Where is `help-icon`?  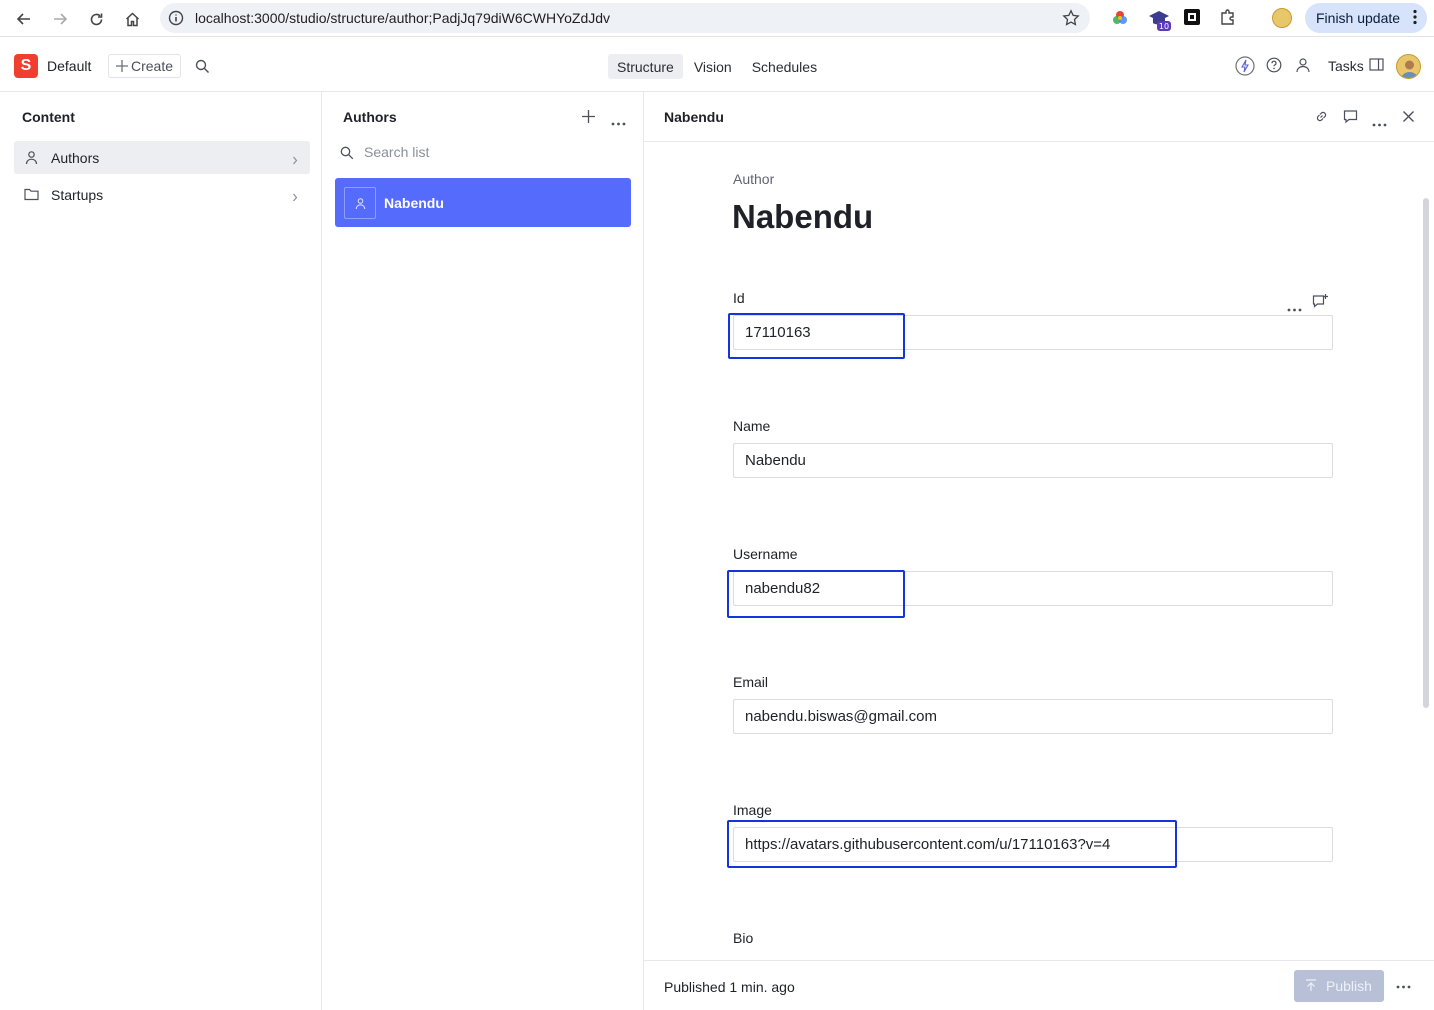 help-icon is located at coordinates (1274, 66).